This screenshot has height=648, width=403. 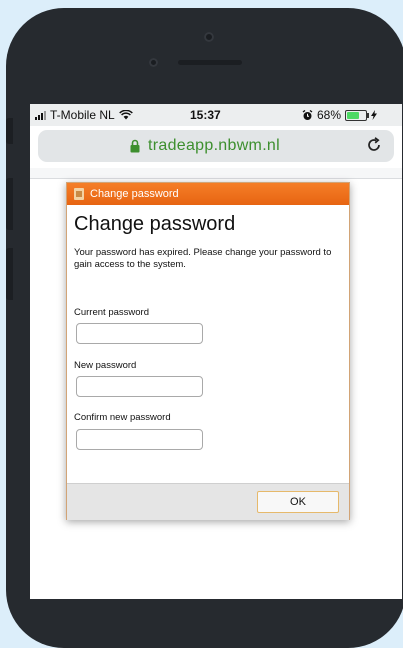 I want to click on address-bar: tradeapp.nbwm.nl, so click(x=216, y=146).